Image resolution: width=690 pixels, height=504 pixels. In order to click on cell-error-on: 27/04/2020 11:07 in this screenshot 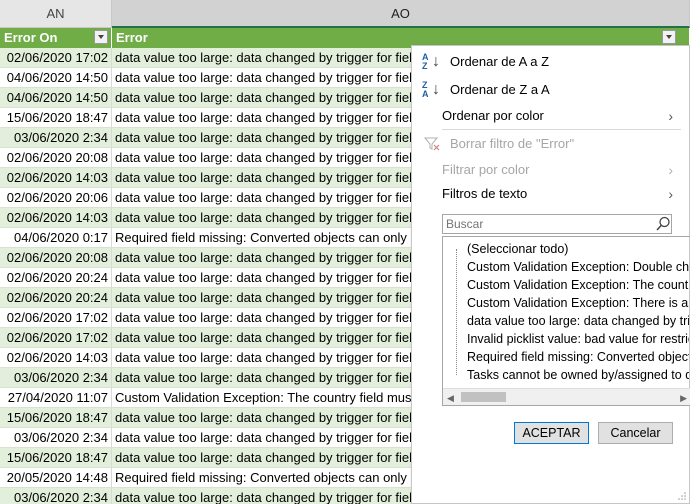, I will do `click(56, 397)`.